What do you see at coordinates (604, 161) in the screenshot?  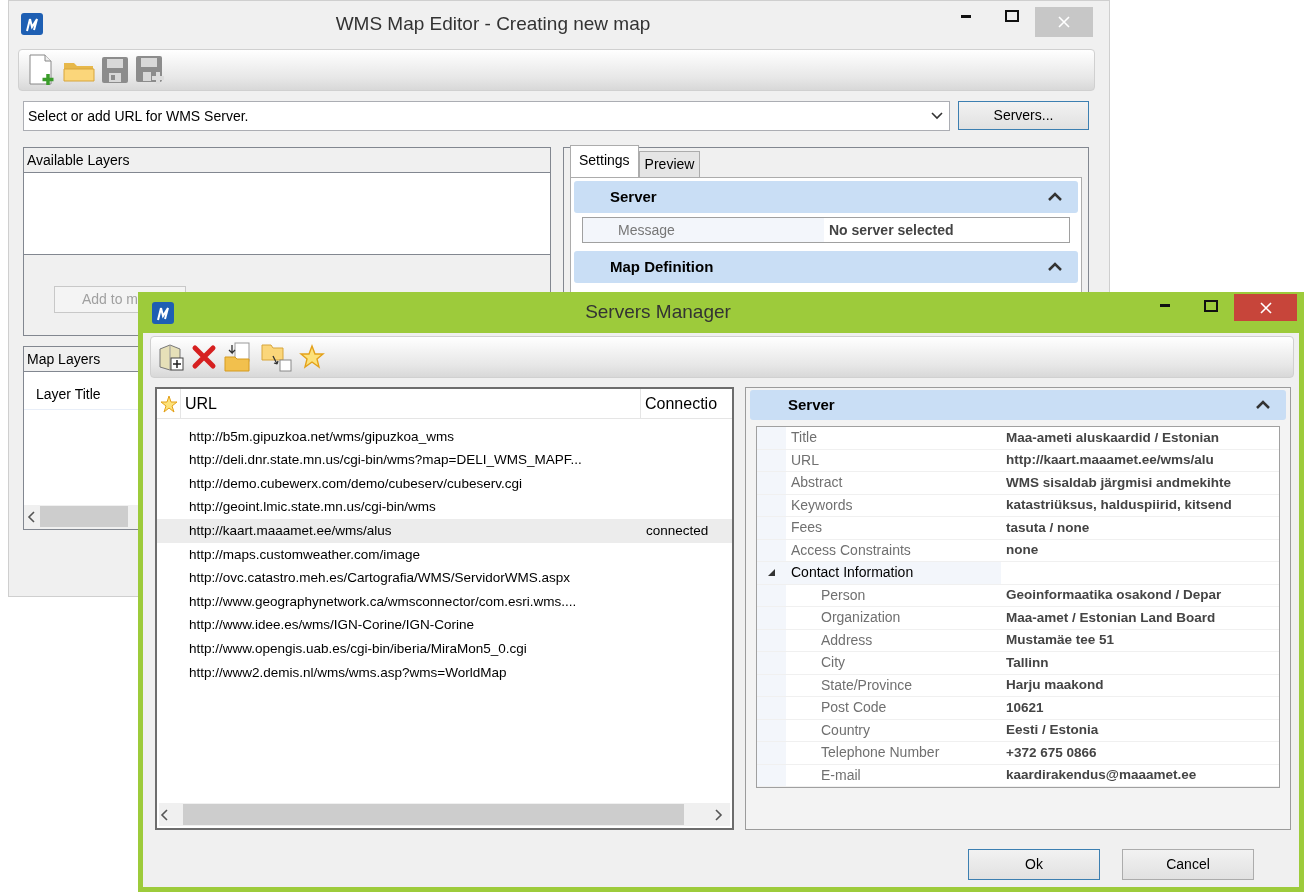 I see `tab: Settings` at bounding box center [604, 161].